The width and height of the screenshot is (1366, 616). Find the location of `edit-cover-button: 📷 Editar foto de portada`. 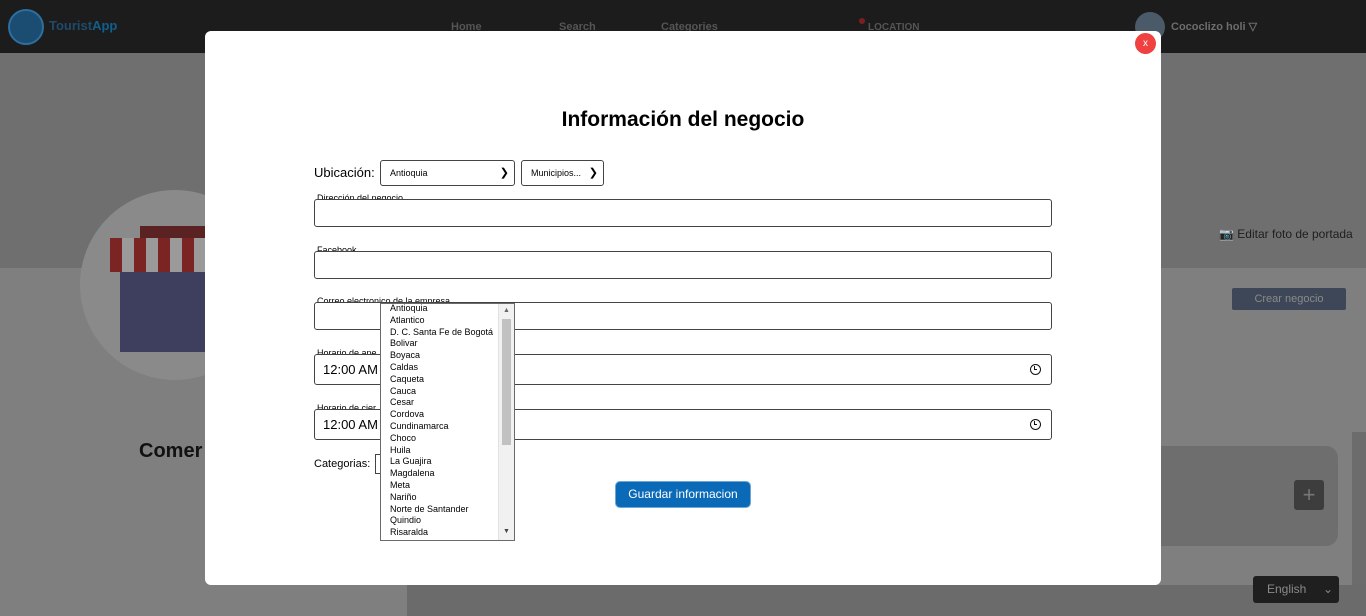

edit-cover-button: 📷 Editar foto de portada is located at coordinates (1286, 234).